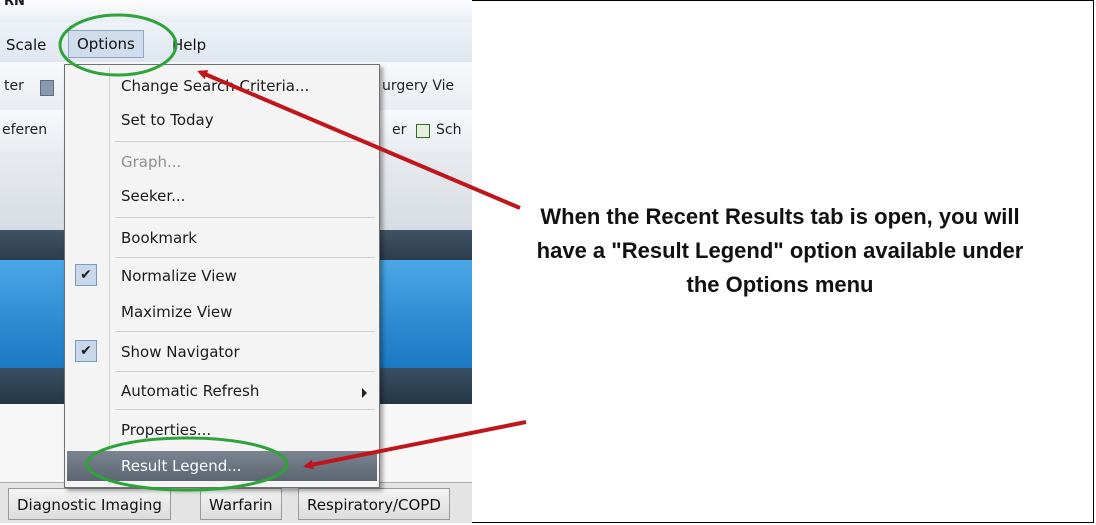 This screenshot has width=1096, height=525. What do you see at coordinates (14, 86) in the screenshot?
I see `toolbar-item-fragment: ter` at bounding box center [14, 86].